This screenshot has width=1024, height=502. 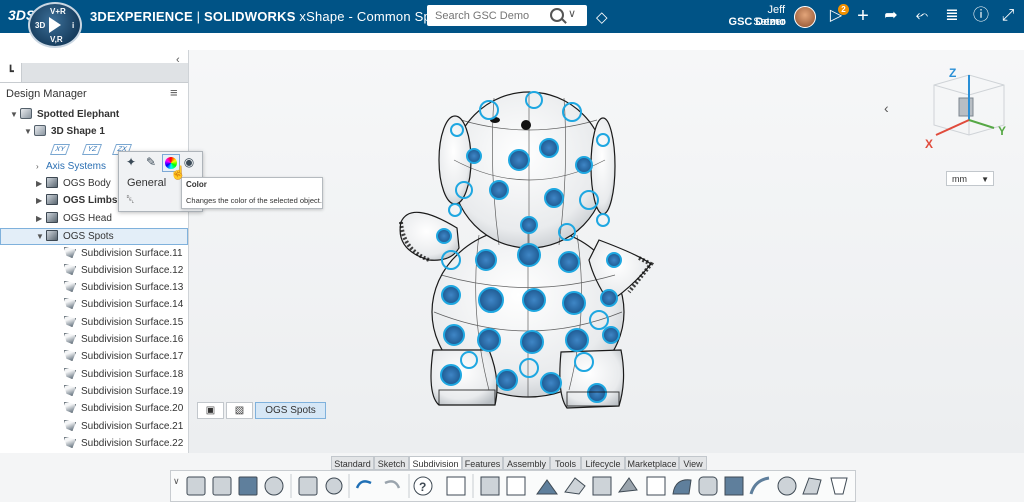 I want to click on tab-features: Features, so click(x=482, y=463).